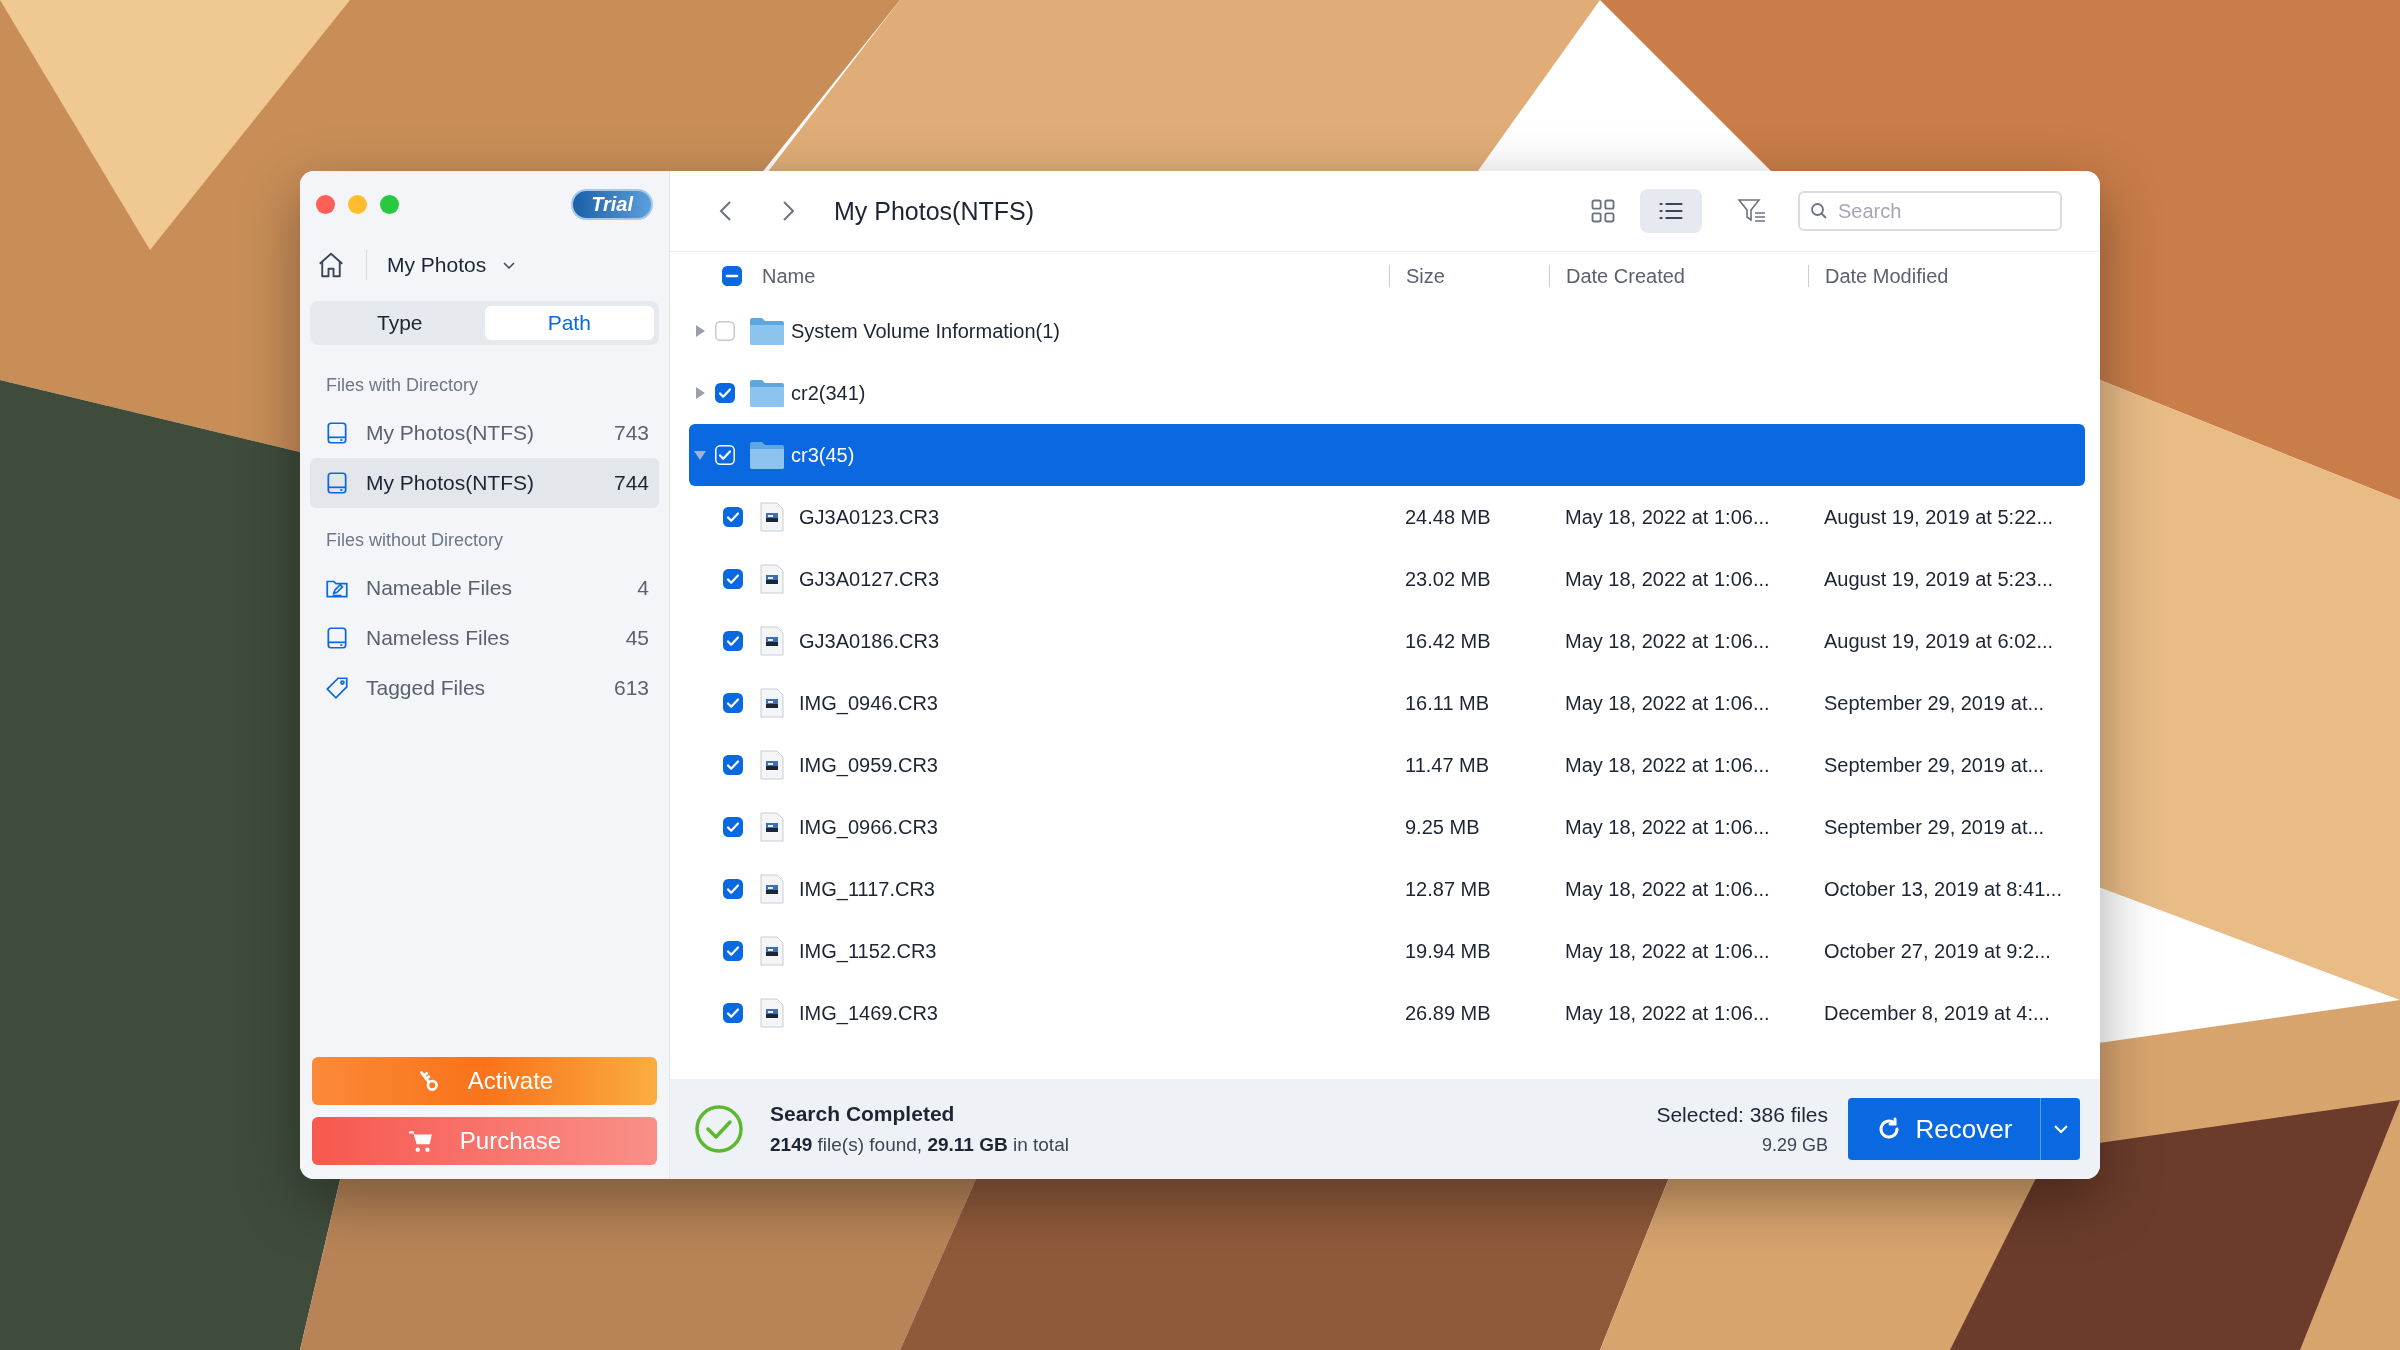  Describe the element at coordinates (1625, 276) in the screenshot. I see `column-header: Date Created` at that location.